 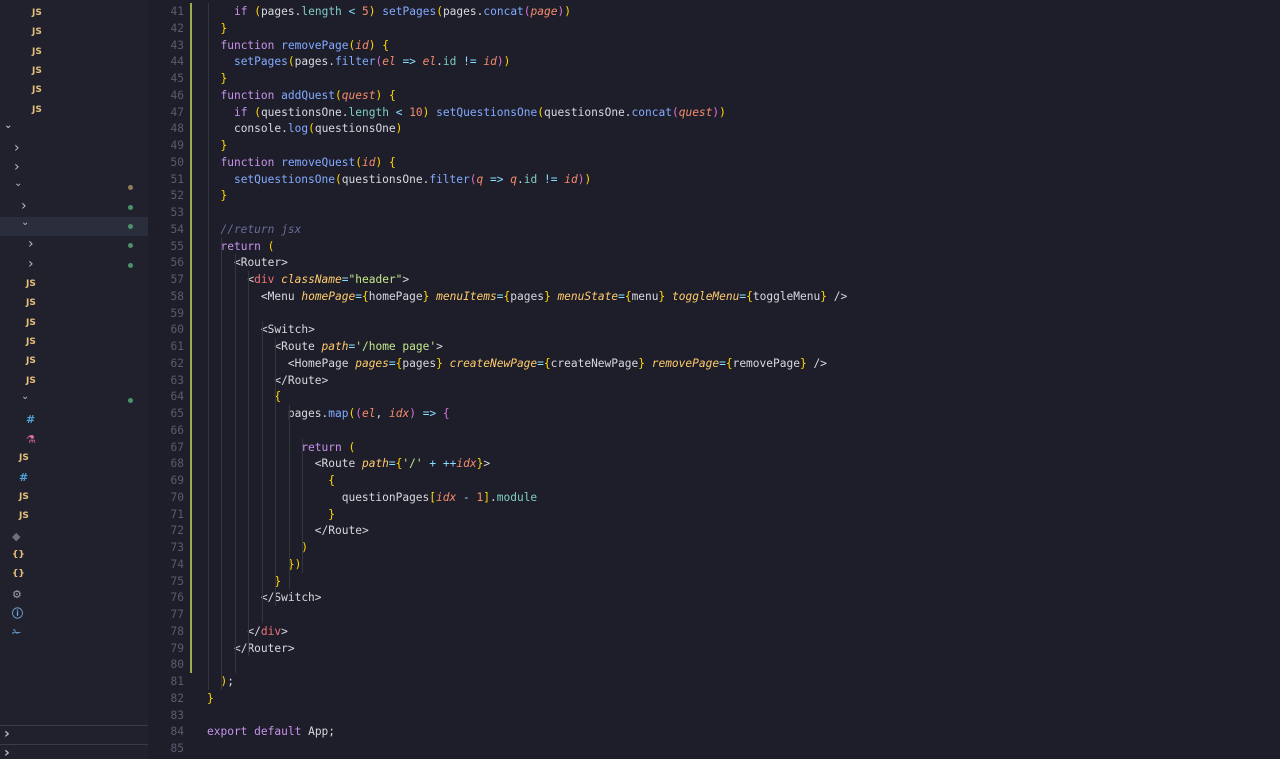 I want to click on line-number: 72, so click(x=177, y=531).